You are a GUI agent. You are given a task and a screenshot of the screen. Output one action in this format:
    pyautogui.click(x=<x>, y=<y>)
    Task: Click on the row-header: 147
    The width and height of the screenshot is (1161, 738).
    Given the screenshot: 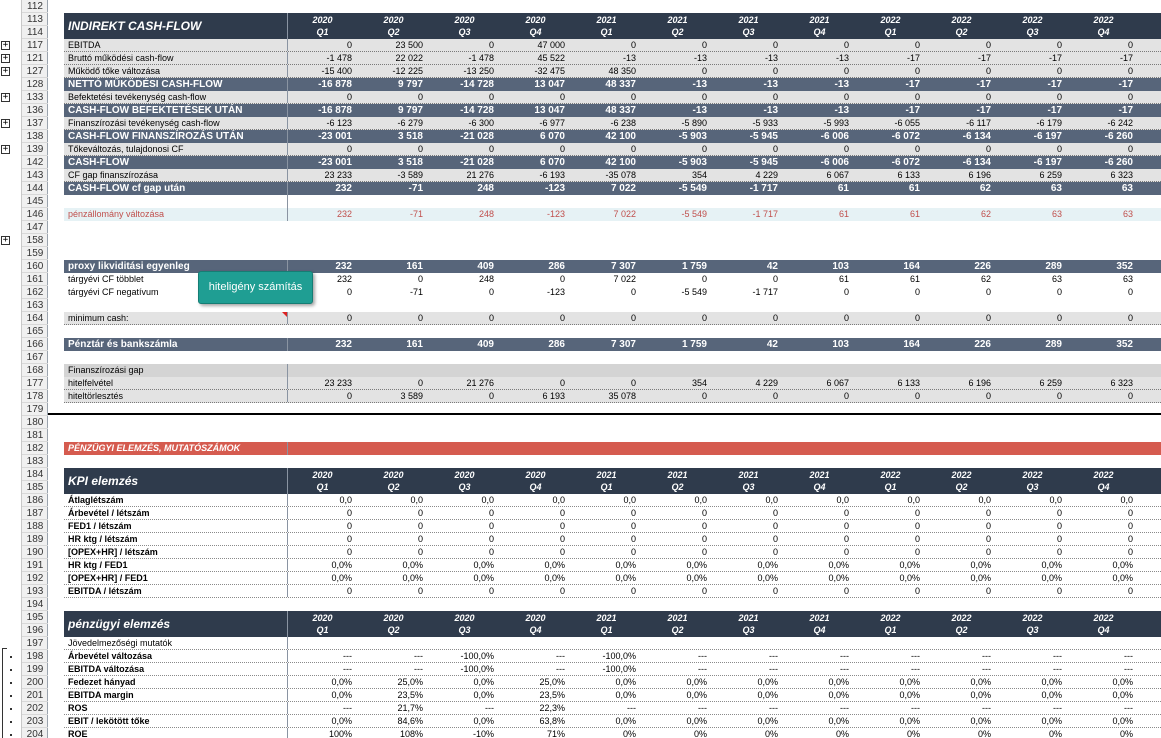 What is the action you would take?
    pyautogui.click(x=35, y=227)
    